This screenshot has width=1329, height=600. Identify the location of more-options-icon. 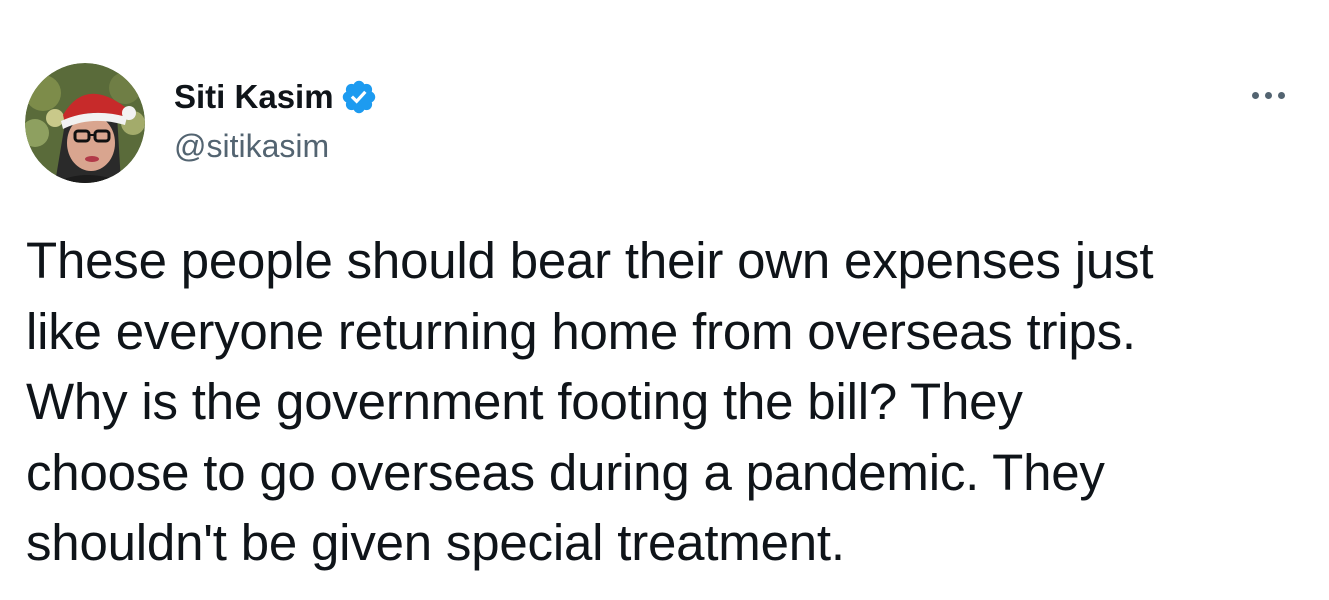
(1255, 95).